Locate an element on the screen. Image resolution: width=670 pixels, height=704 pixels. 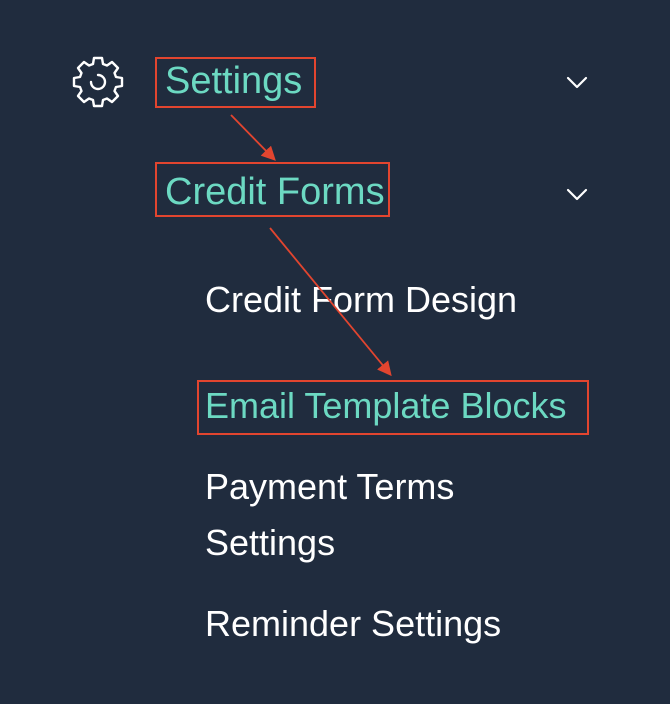
settings-menu-label: Settings is located at coordinates (233, 81).